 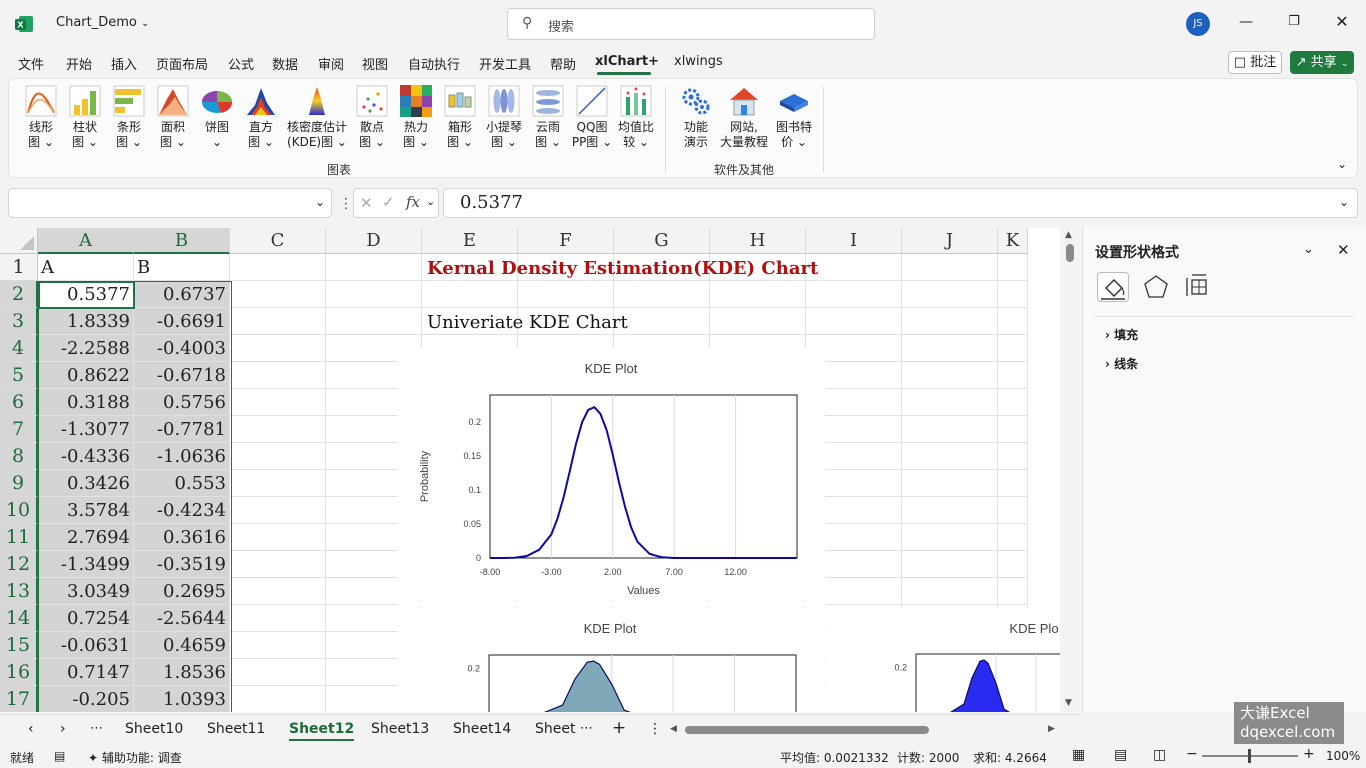 What do you see at coordinates (698, 61) in the screenshot?
I see `menu-item-xlwings: xlwings` at bounding box center [698, 61].